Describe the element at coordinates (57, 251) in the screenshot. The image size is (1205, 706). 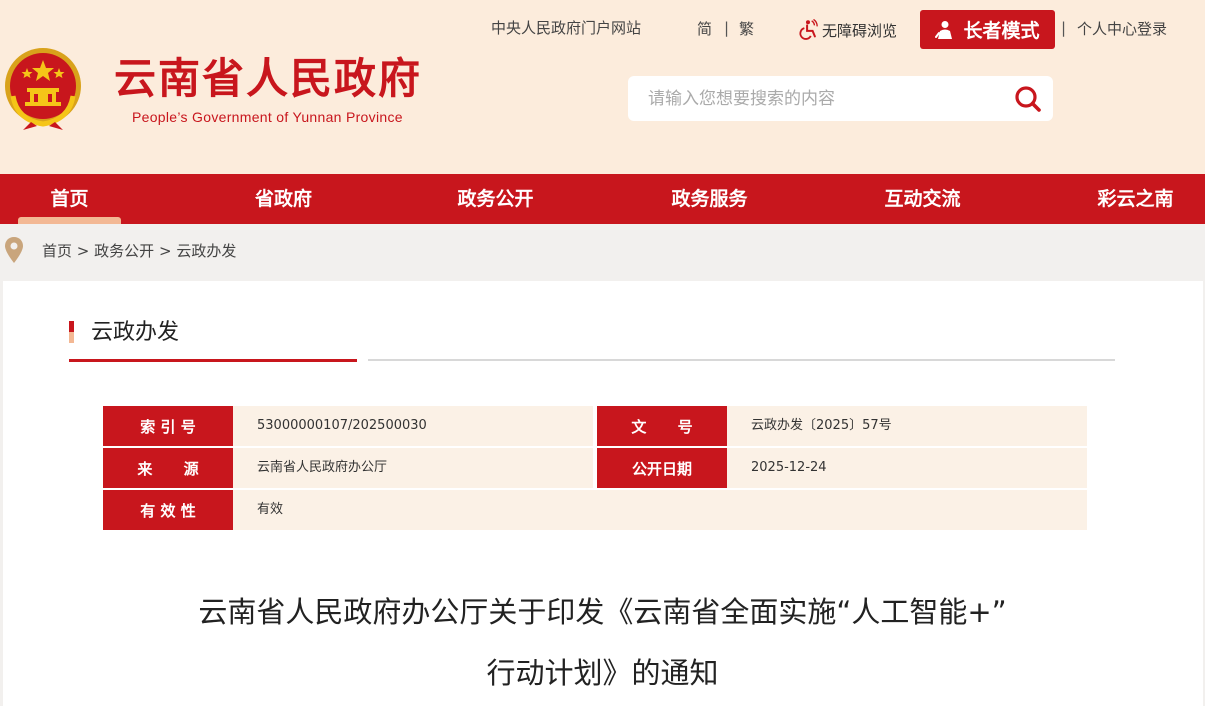
I see `breadcrumb-home: 首页` at that location.